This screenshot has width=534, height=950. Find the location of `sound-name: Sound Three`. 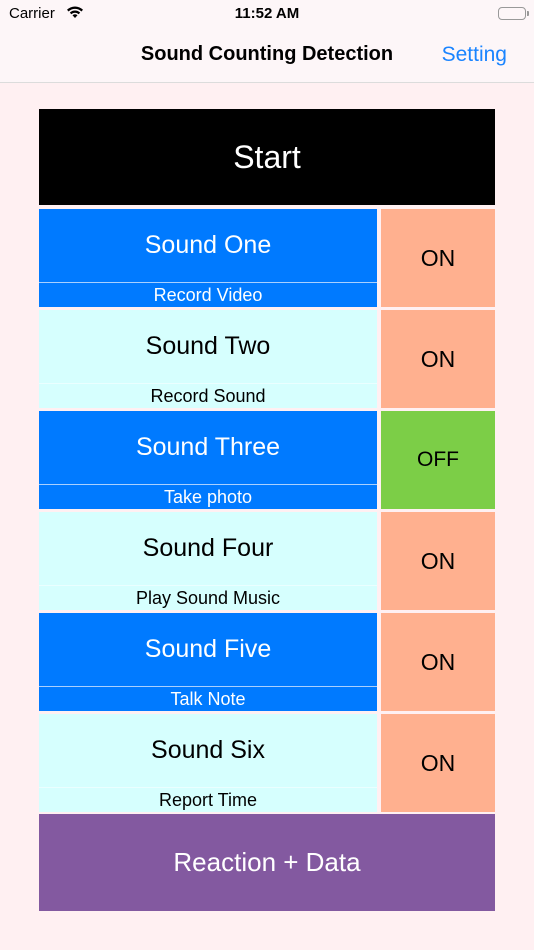

sound-name: Sound Three is located at coordinates (208, 446).